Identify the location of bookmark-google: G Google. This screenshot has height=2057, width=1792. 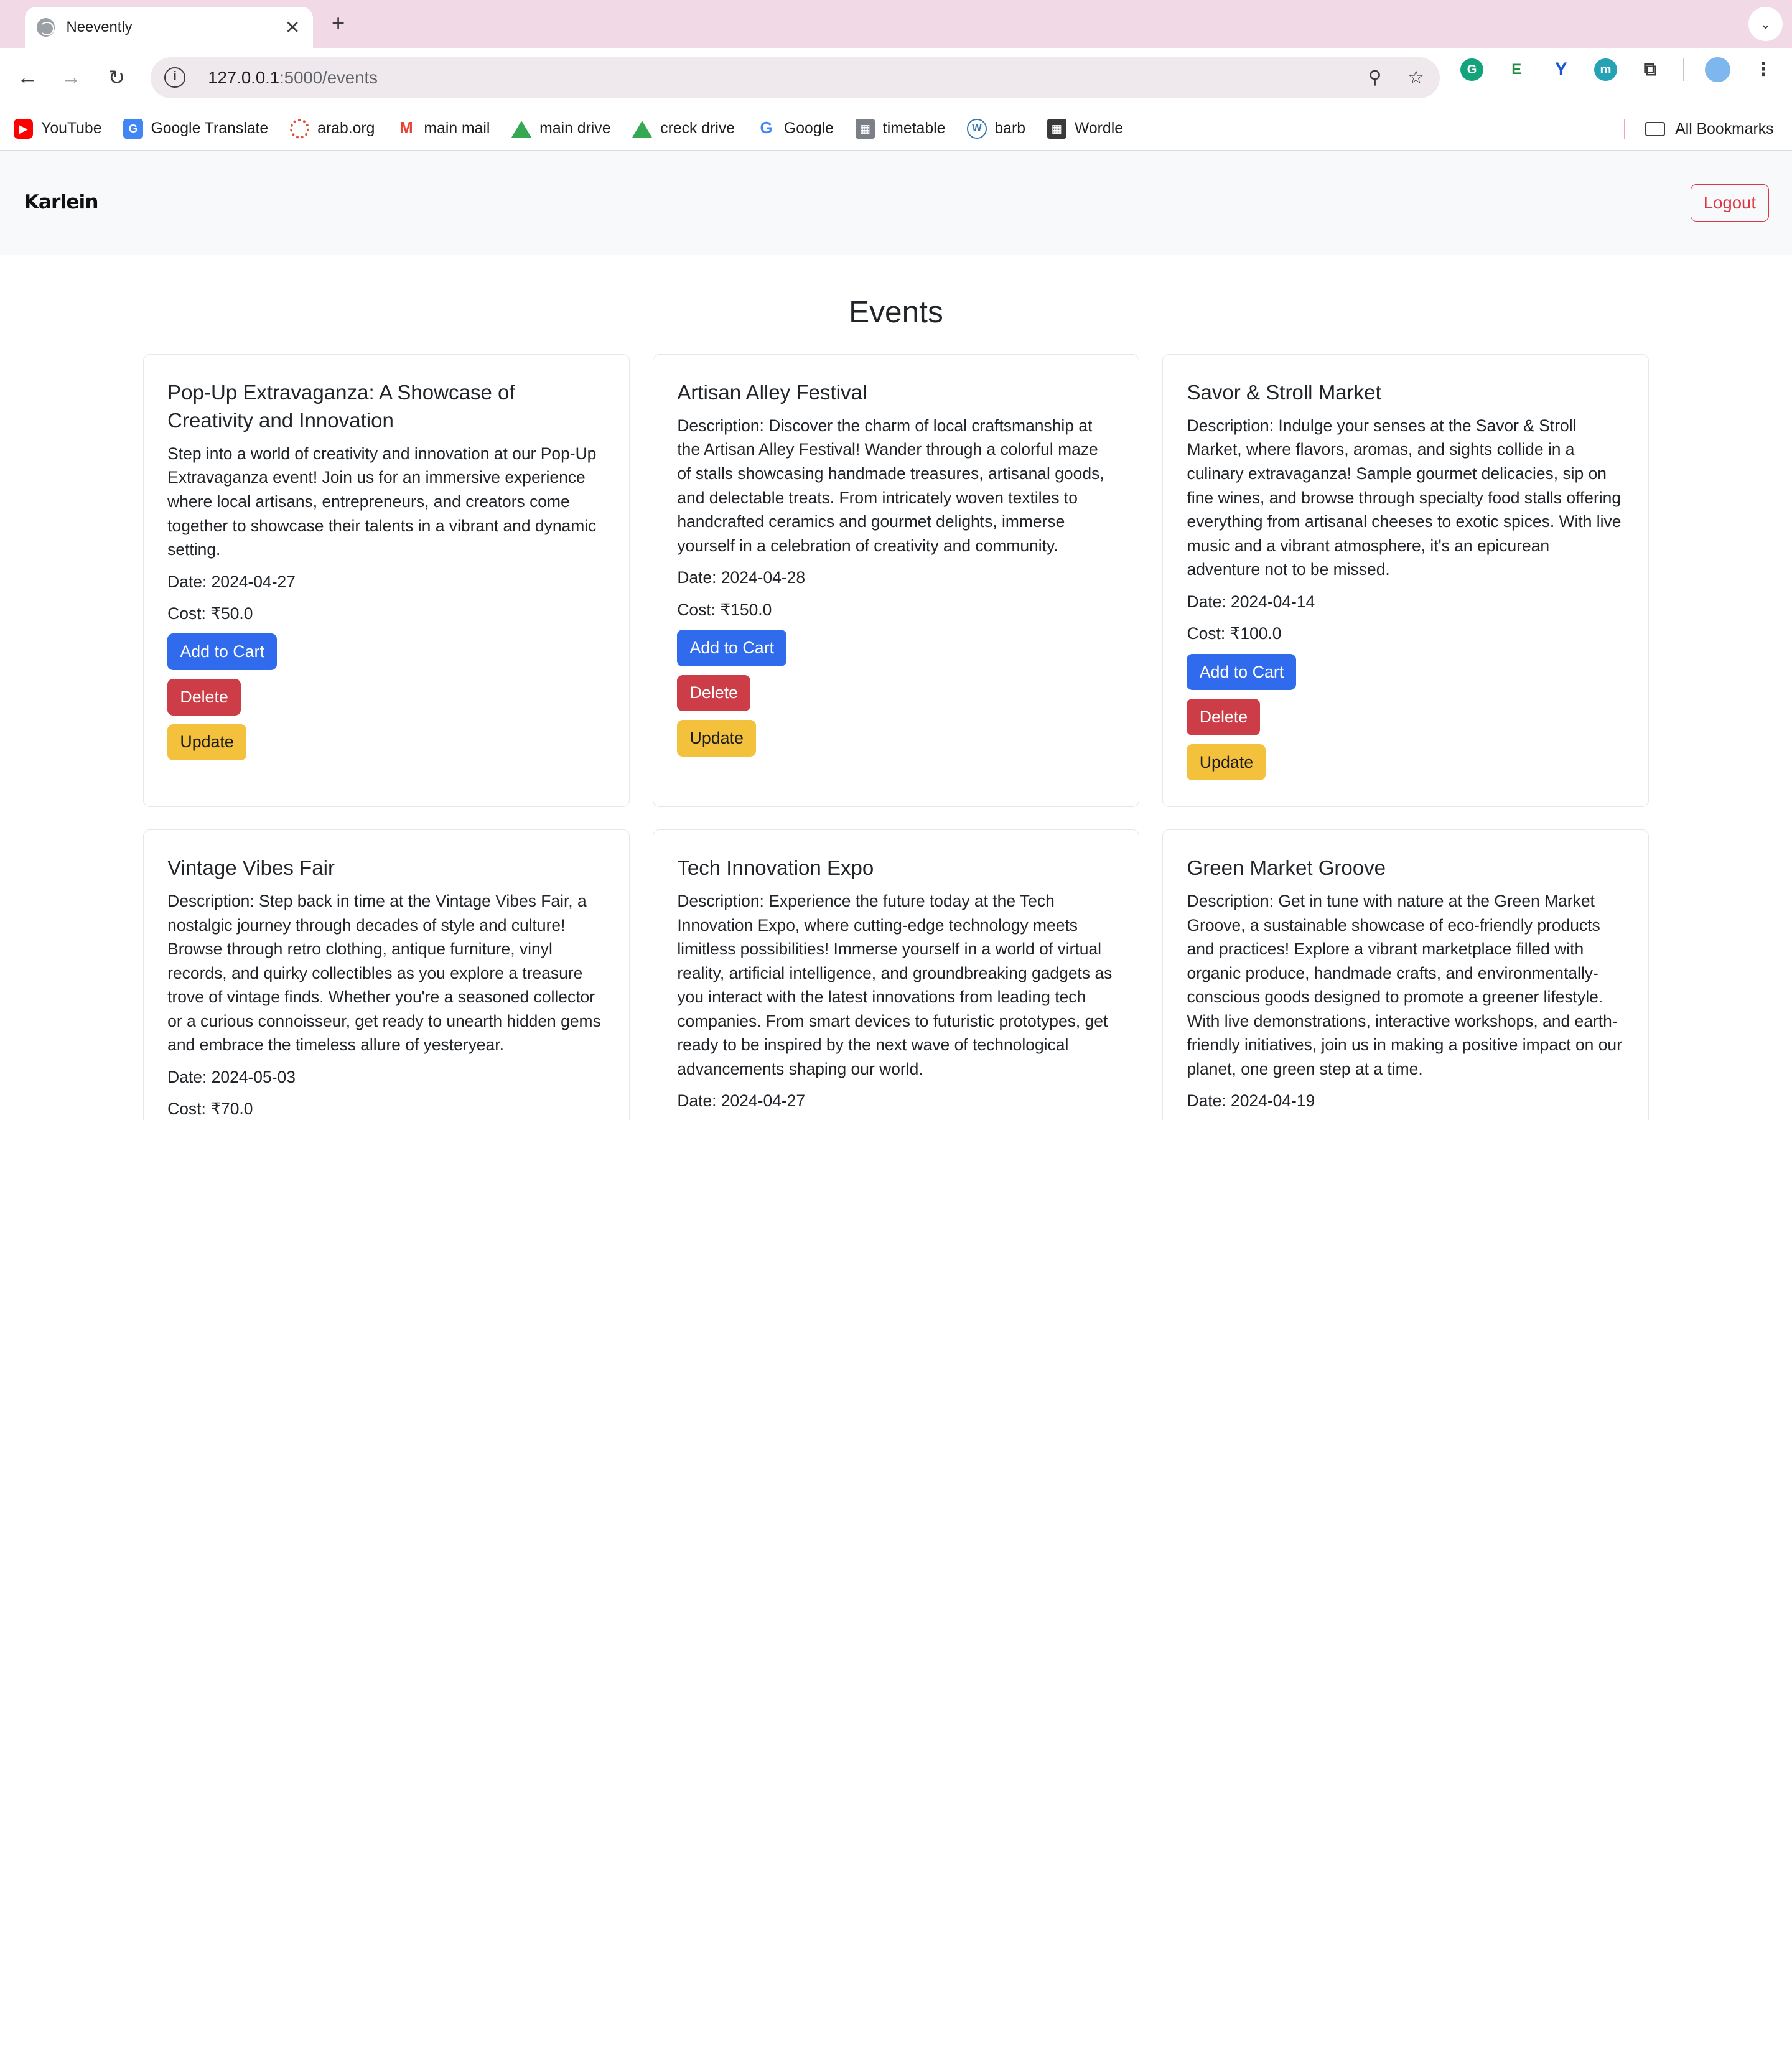
(795, 129).